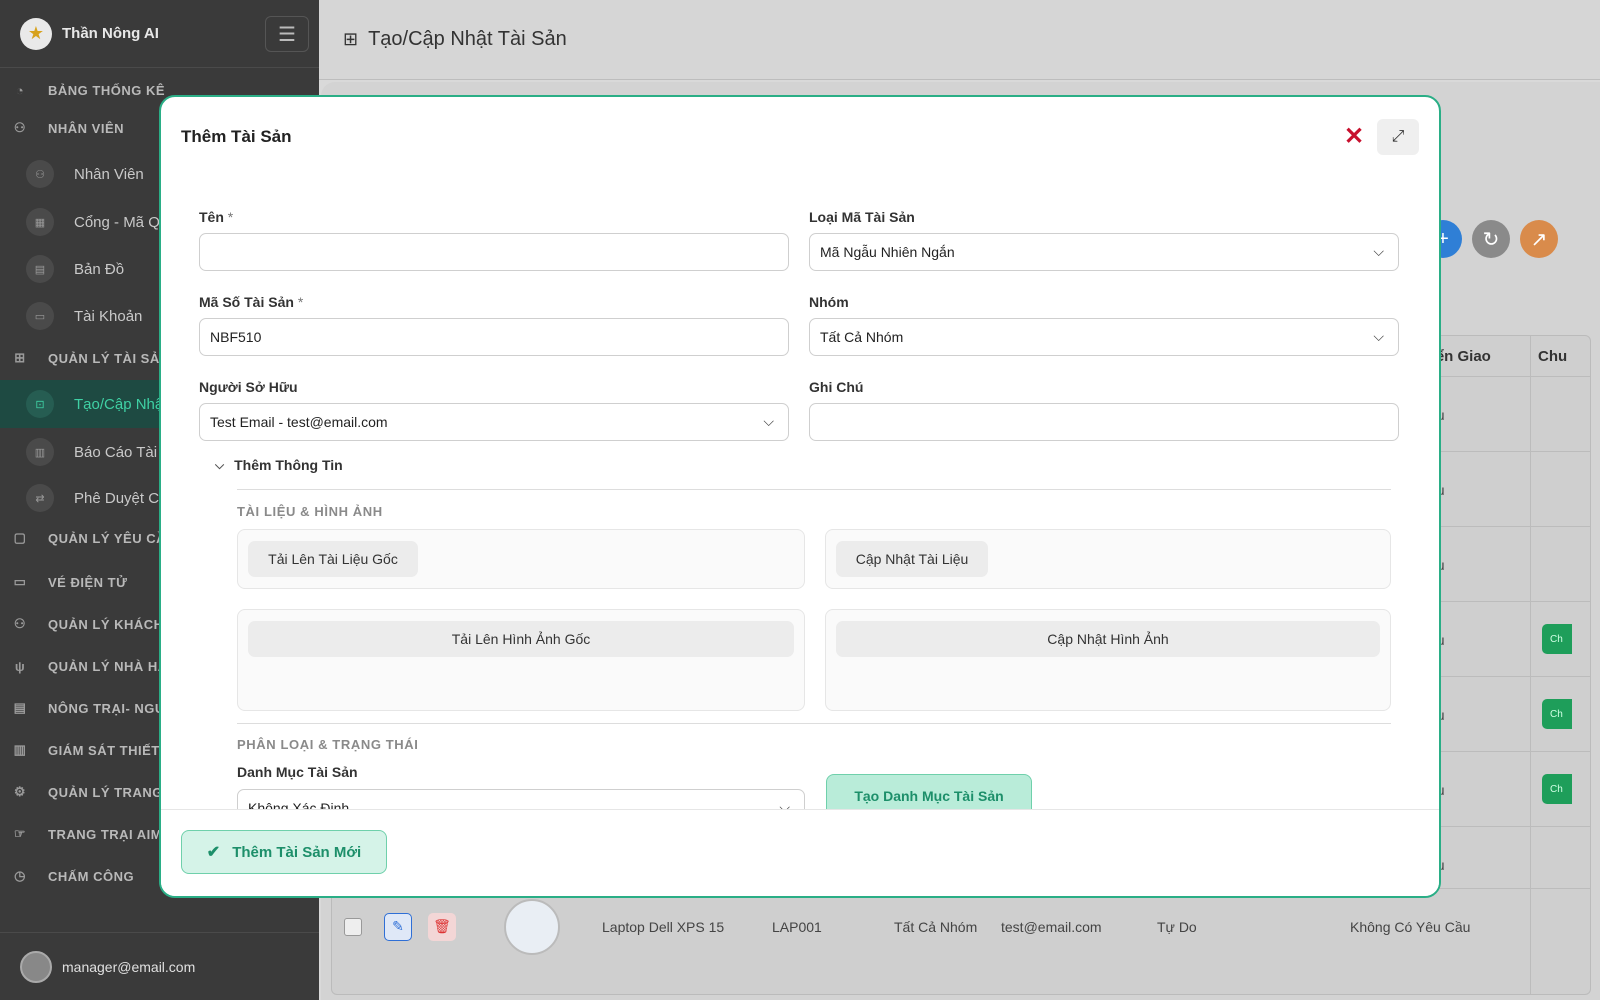 This screenshot has width=1600, height=1000. What do you see at coordinates (288, 465) in the screenshot?
I see `more-info-label: Thêm Thông Tin` at bounding box center [288, 465].